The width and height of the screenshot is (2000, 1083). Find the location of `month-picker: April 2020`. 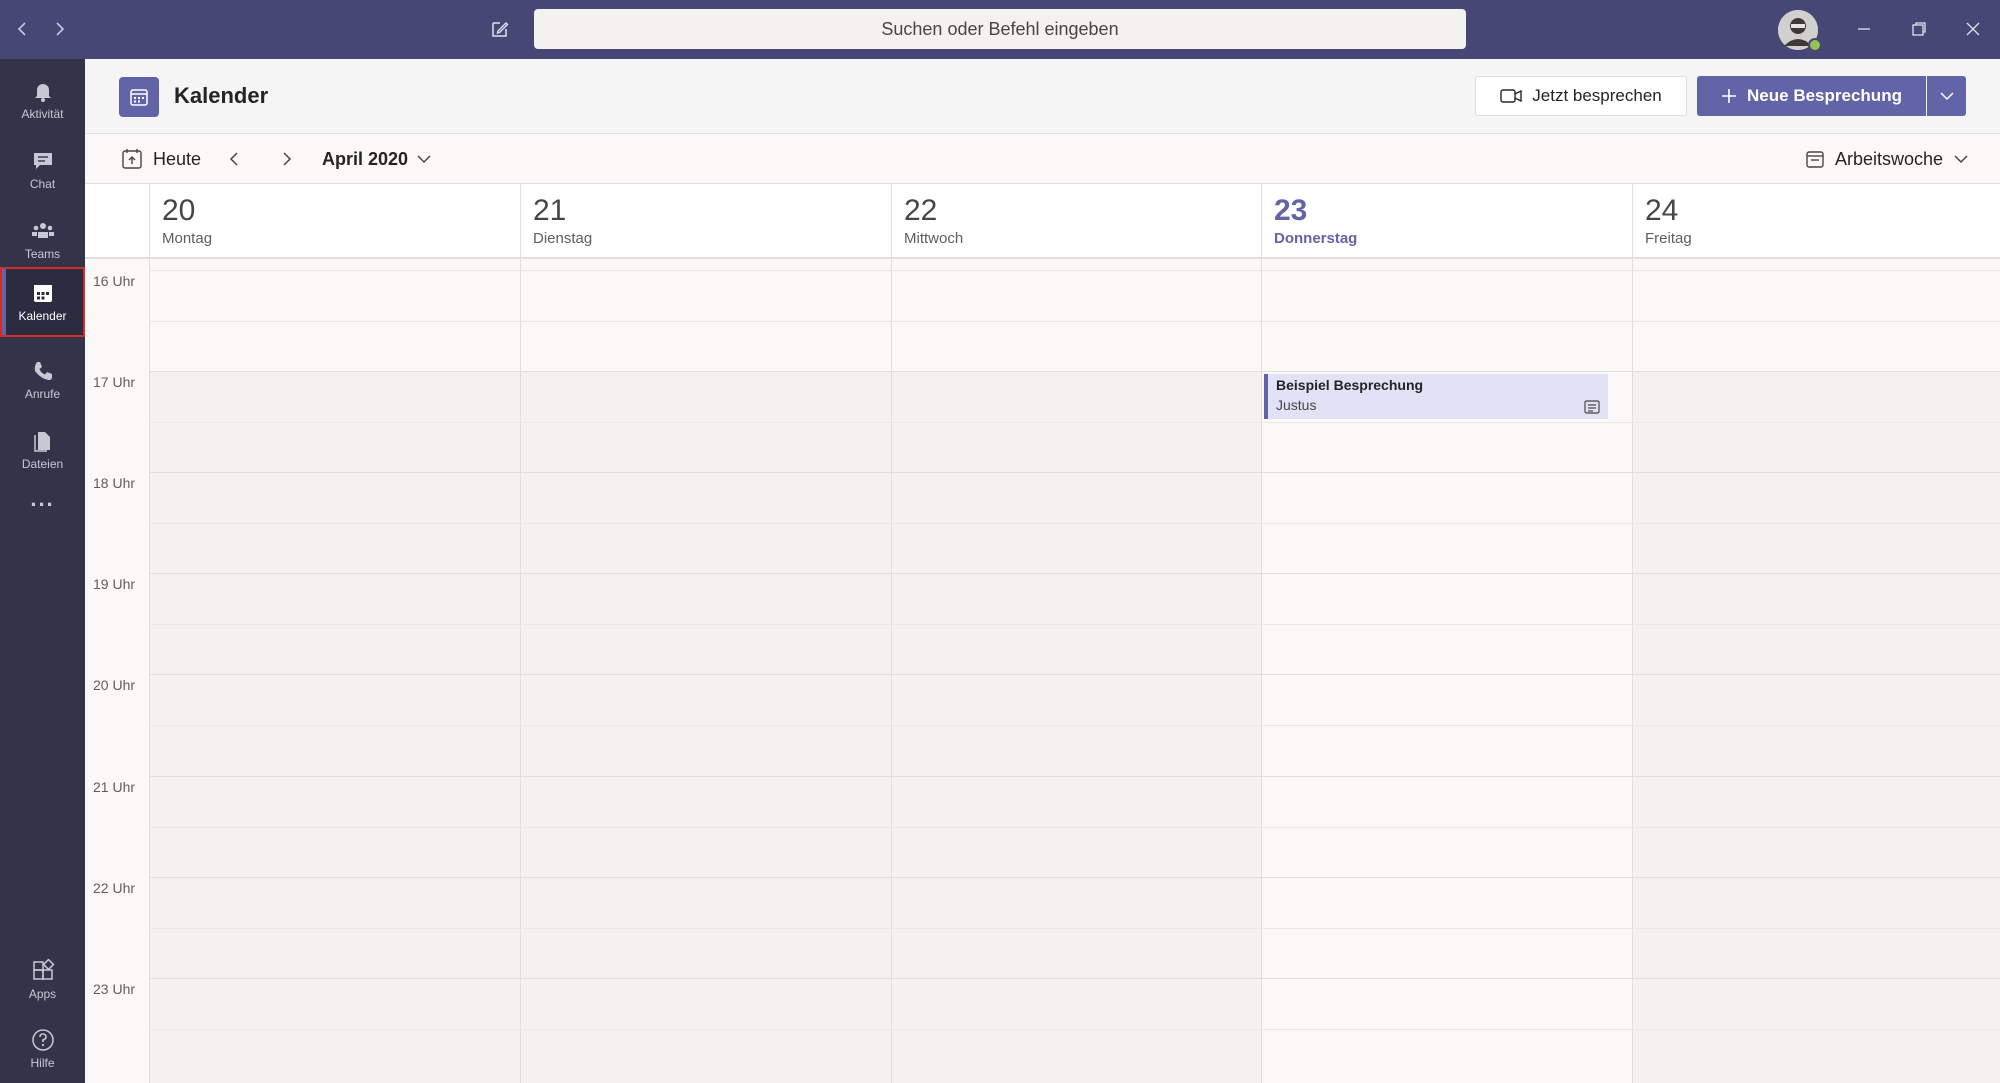

month-picker: April 2020 is located at coordinates (377, 159).